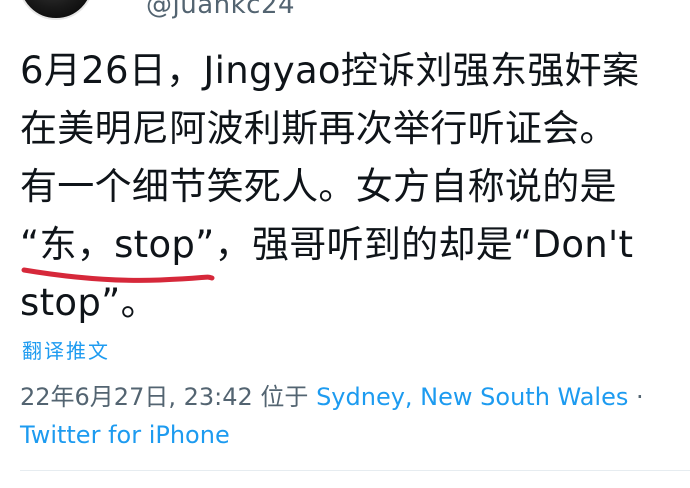 The image size is (690, 488). I want to click on tweet-line-3: 有一个细节笑死人。女方自称说的是, so click(318, 186).